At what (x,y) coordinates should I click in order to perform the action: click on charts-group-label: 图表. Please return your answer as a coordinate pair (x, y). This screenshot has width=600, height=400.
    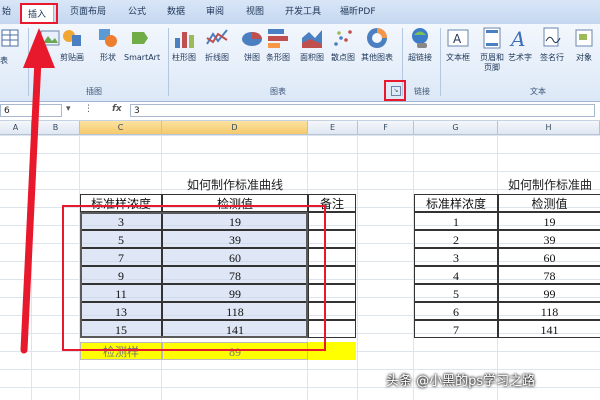
    Looking at the image, I should click on (278, 91).